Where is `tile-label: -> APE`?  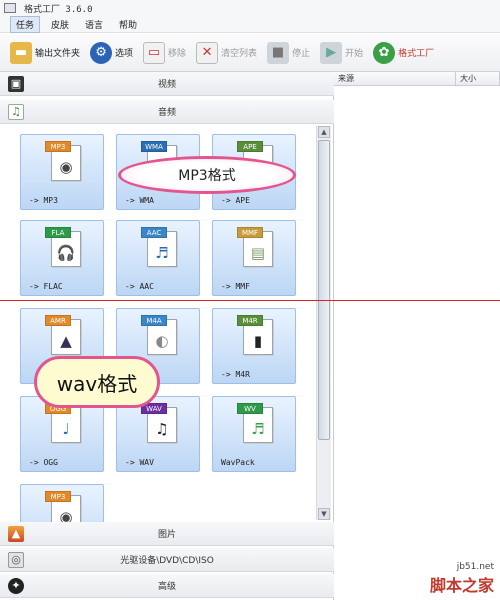
tile-label: -> APE is located at coordinates (235, 200).